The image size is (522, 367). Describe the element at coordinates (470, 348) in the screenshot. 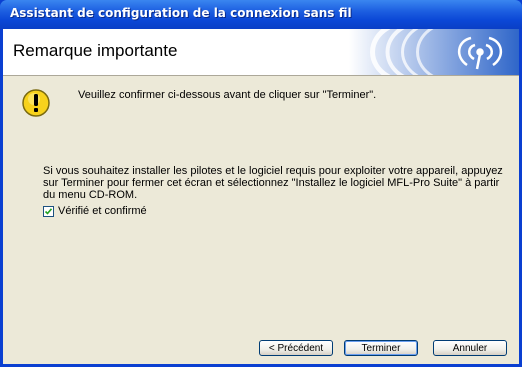

I see `cancel-button: Annuler` at that location.